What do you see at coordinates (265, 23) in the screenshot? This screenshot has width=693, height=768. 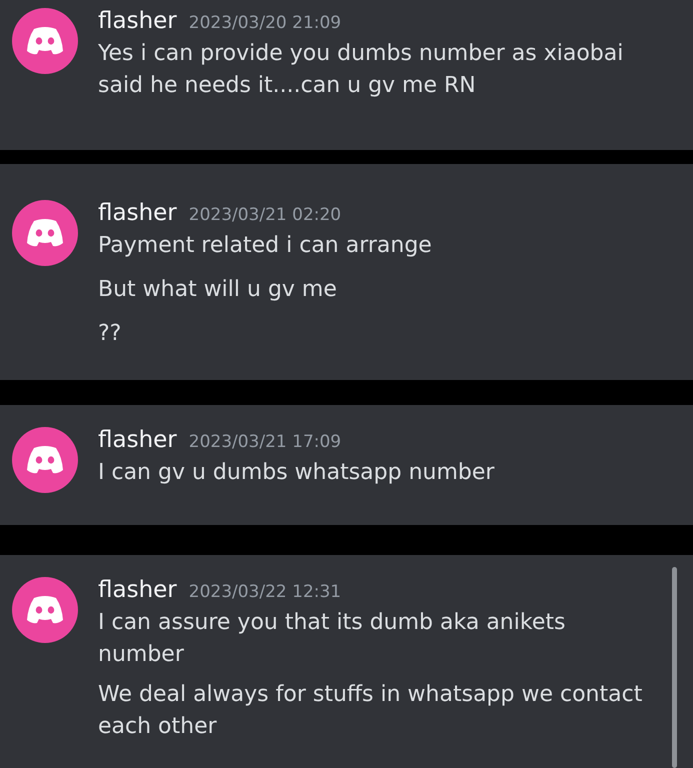 I see `timestamp: 2023/03/20 21:09` at bounding box center [265, 23].